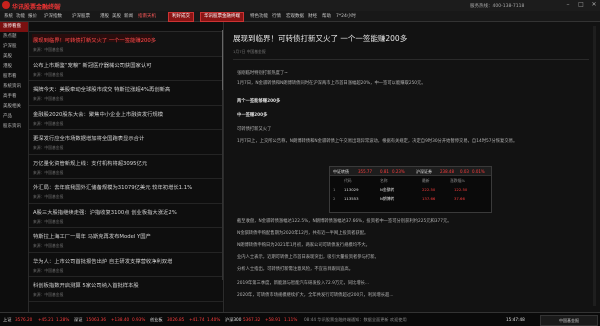 The height and width of the screenshot is (326, 600). What do you see at coordinates (126, 44) in the screenshot?
I see `news-item: 展现到临界！可转债打新又火了 一个一签能赚200多 来源：中国基金报` at bounding box center [126, 44].